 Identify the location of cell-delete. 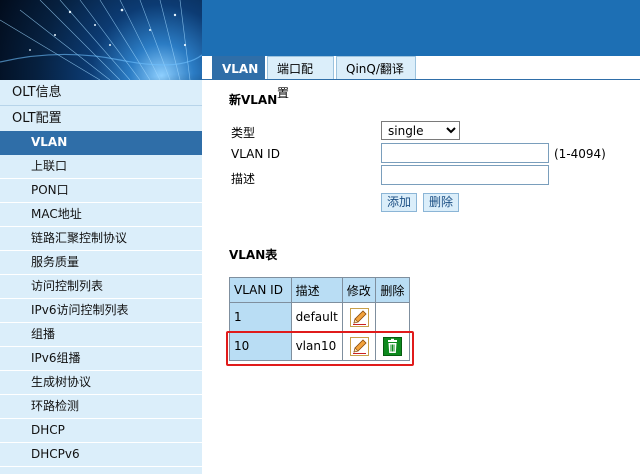
(392, 317).